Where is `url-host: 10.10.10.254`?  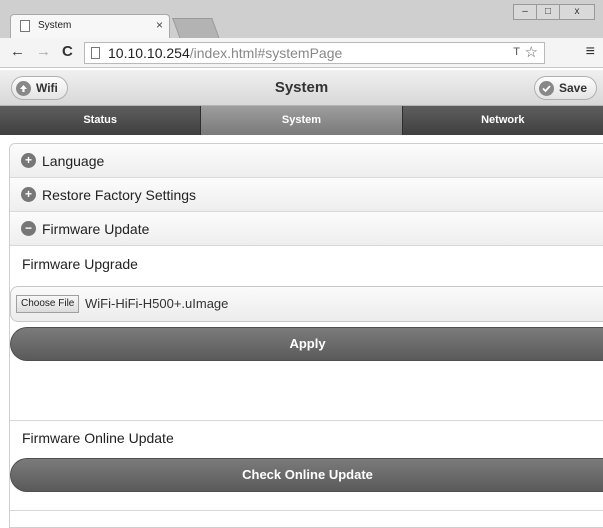 url-host: 10.10.10.254 is located at coordinates (149, 53).